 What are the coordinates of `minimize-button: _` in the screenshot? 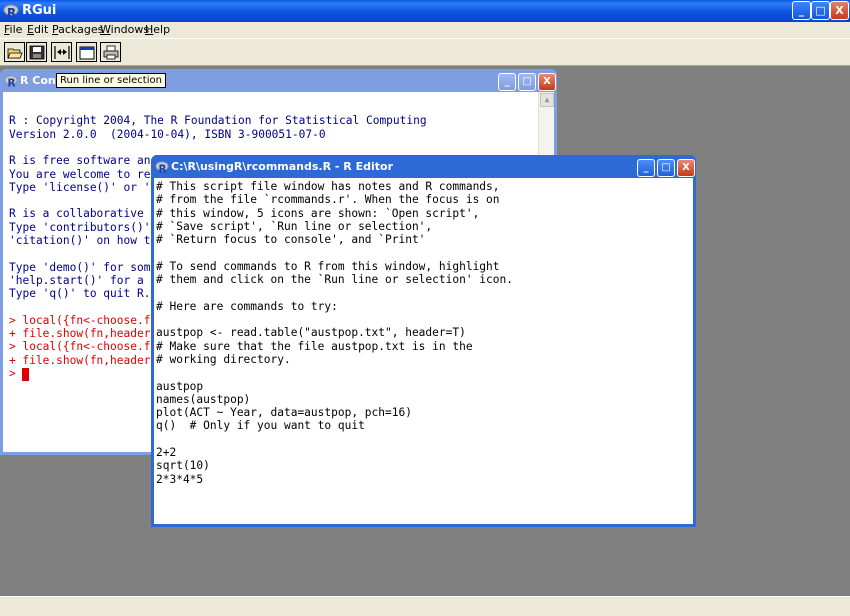 It's located at (801, 10).